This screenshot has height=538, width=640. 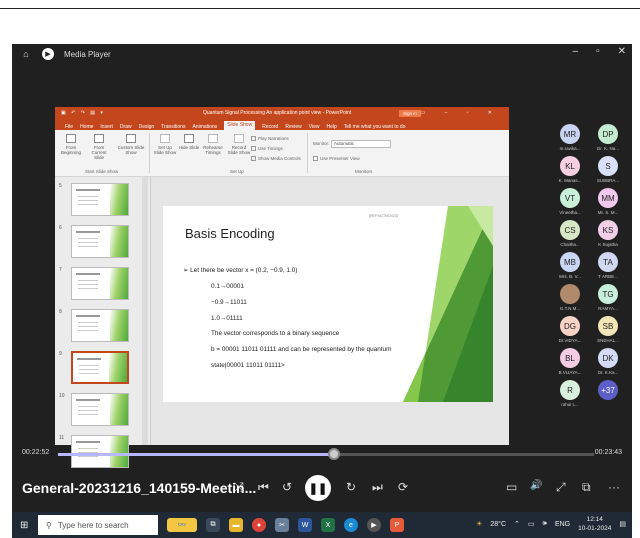 What do you see at coordinates (576, 51) in the screenshot?
I see `minimize-icon: –` at bounding box center [576, 51].